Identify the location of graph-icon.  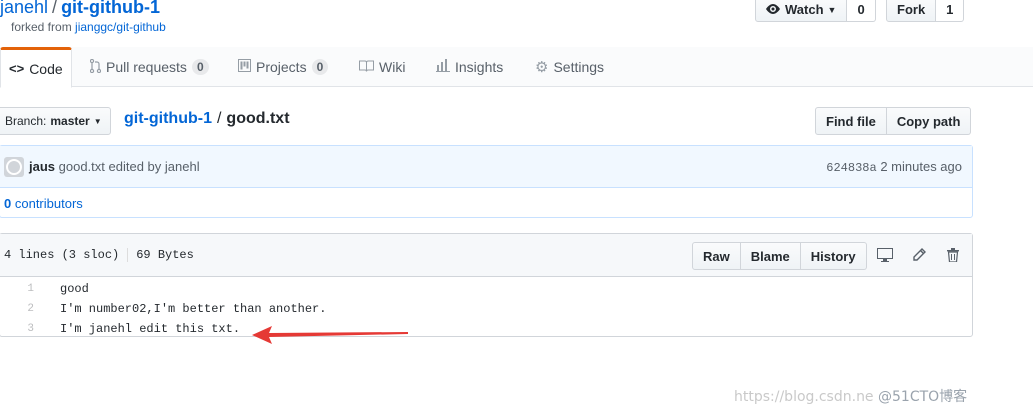
(443, 67).